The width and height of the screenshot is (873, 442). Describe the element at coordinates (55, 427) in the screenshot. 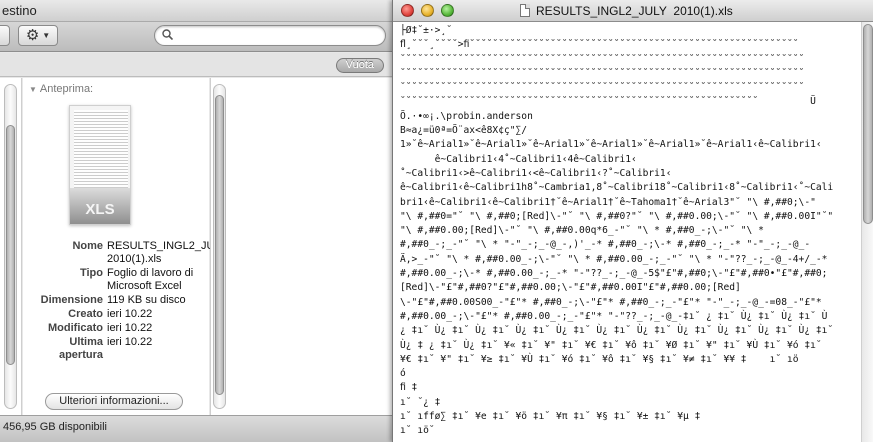

I see `disk-space-status: 456,95 GB disponibili` at that location.